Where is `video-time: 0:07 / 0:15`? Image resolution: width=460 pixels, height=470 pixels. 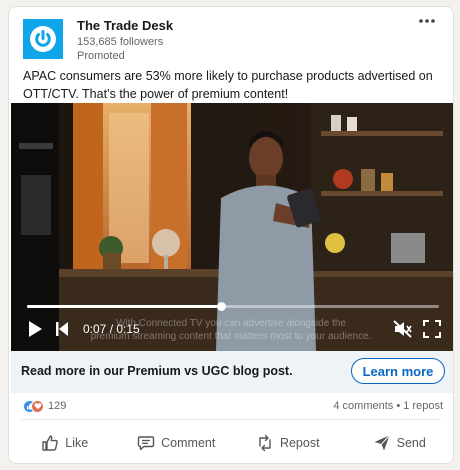 video-time: 0:07 / 0:15 is located at coordinates (111, 329).